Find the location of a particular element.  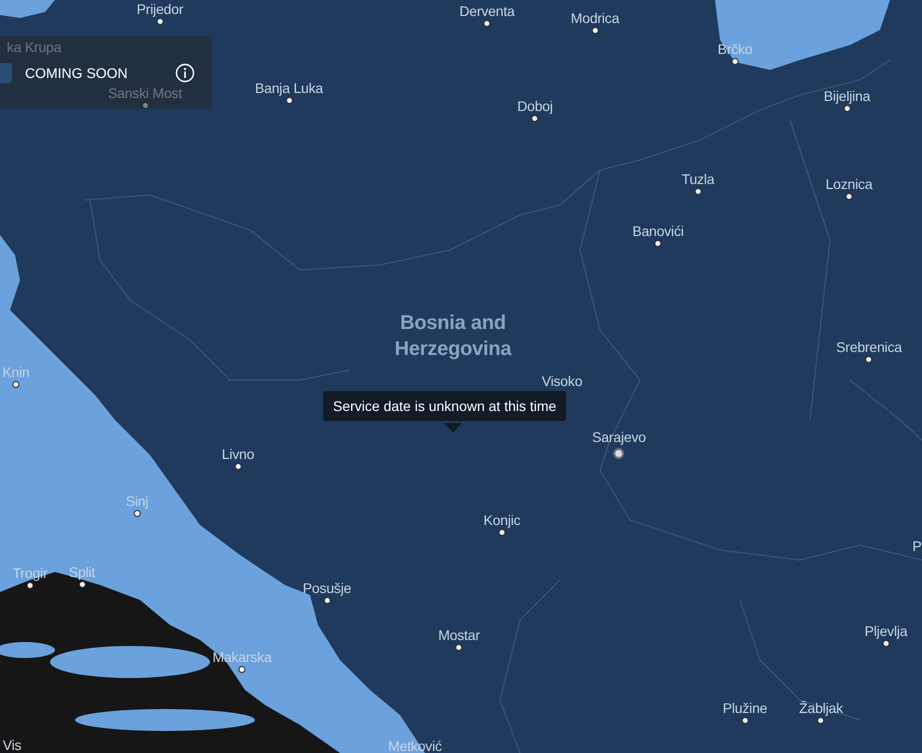

city-label: Doboj is located at coordinates (535, 106).